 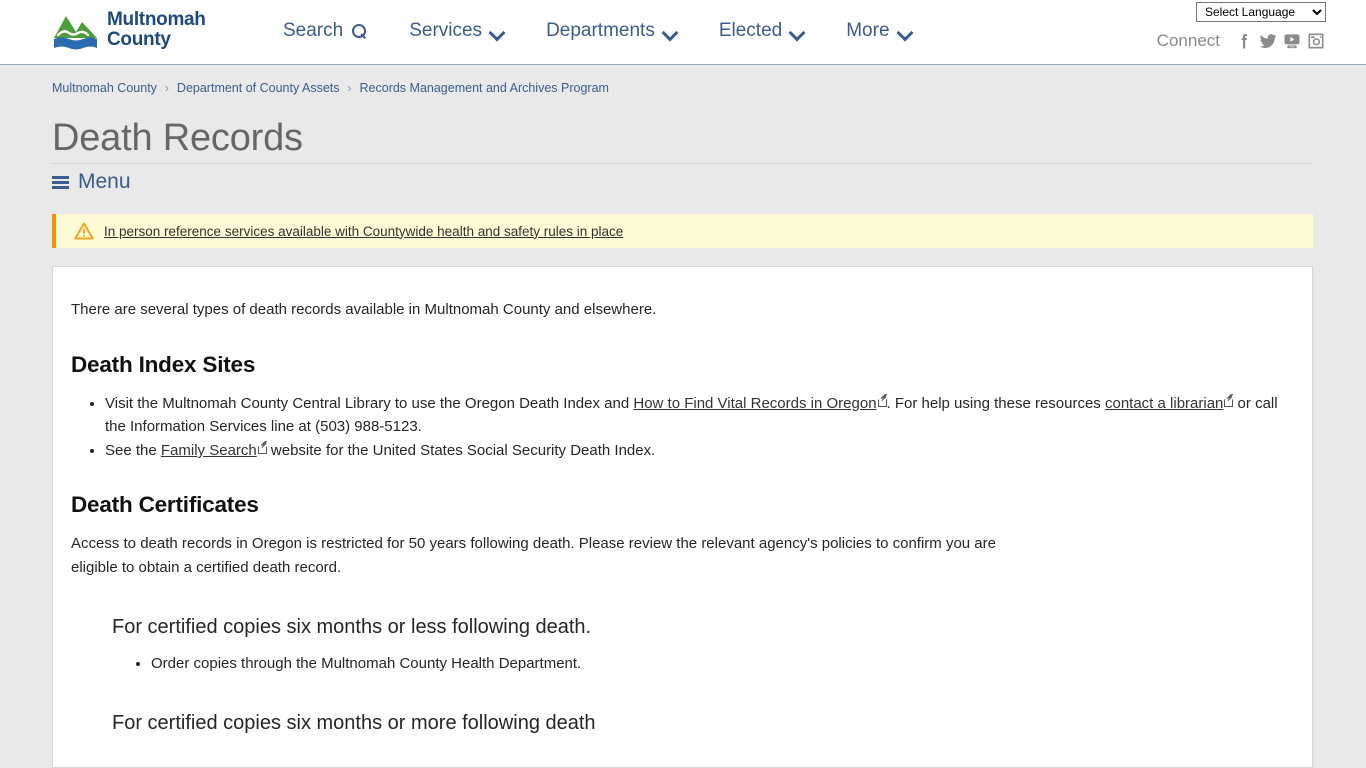 I want to click on menu-toggle-label: Menu, so click(x=104, y=181).